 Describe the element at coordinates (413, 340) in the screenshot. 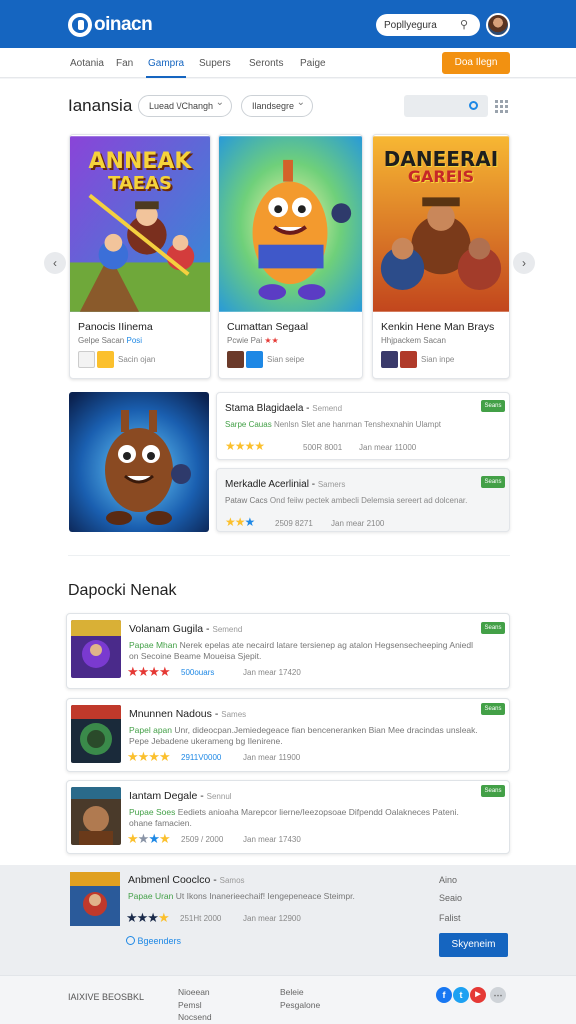

I see `card-meta-3: Hhjpackem Sacan` at that location.